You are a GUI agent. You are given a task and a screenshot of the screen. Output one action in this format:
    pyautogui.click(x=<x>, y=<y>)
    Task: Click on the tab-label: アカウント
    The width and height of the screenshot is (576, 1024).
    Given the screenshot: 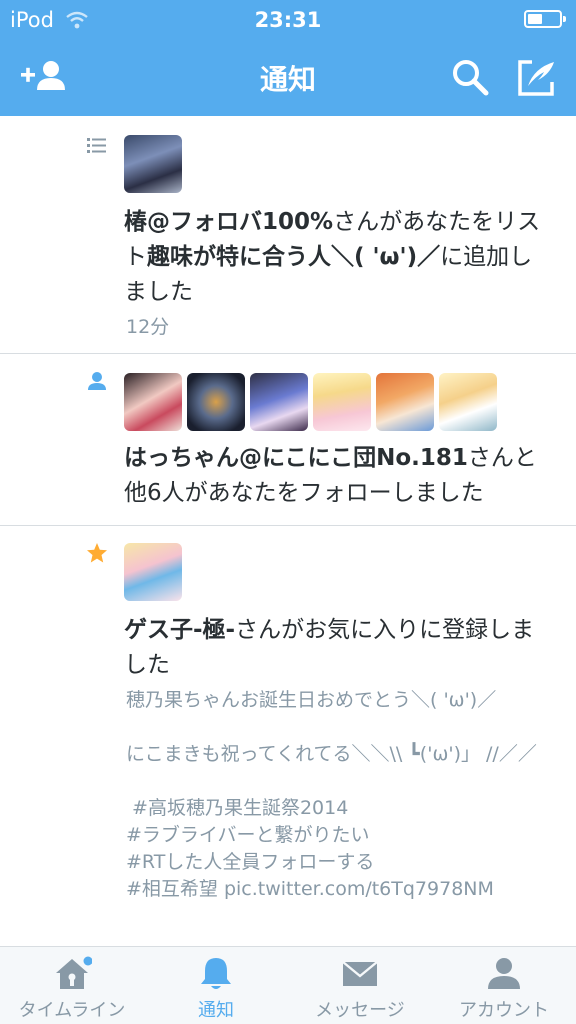 What is the action you would take?
    pyautogui.click(x=504, y=1010)
    